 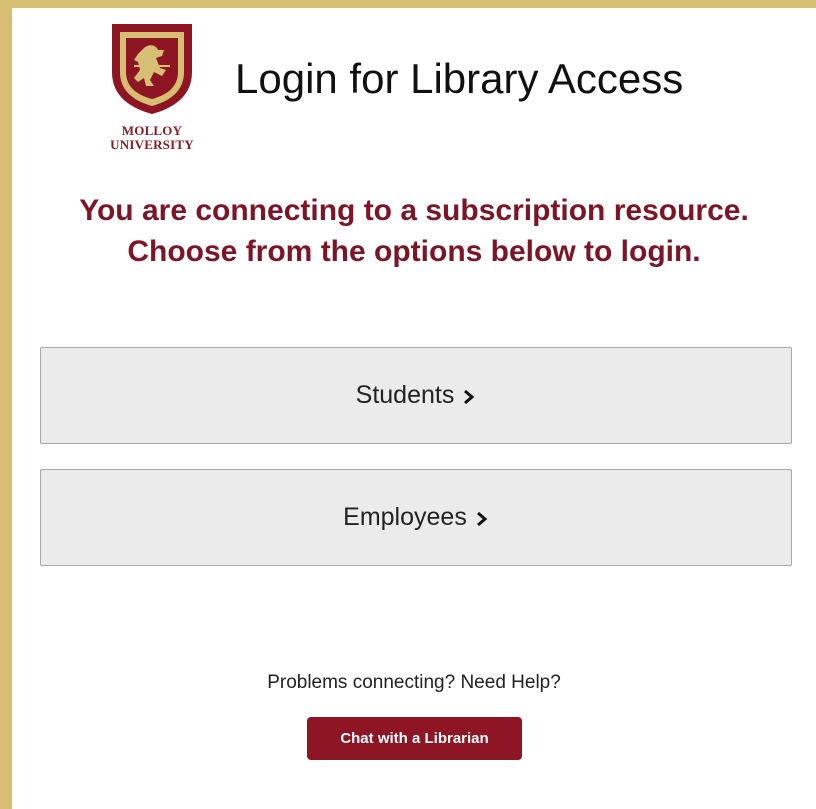 I want to click on chat-with-librarian-button: Chat with a Librarian, so click(x=414, y=738).